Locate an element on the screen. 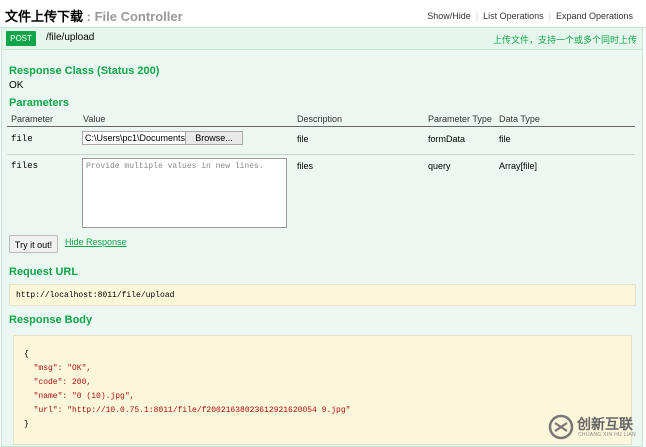  column-header-data-type: Data Type is located at coordinates (519, 119).